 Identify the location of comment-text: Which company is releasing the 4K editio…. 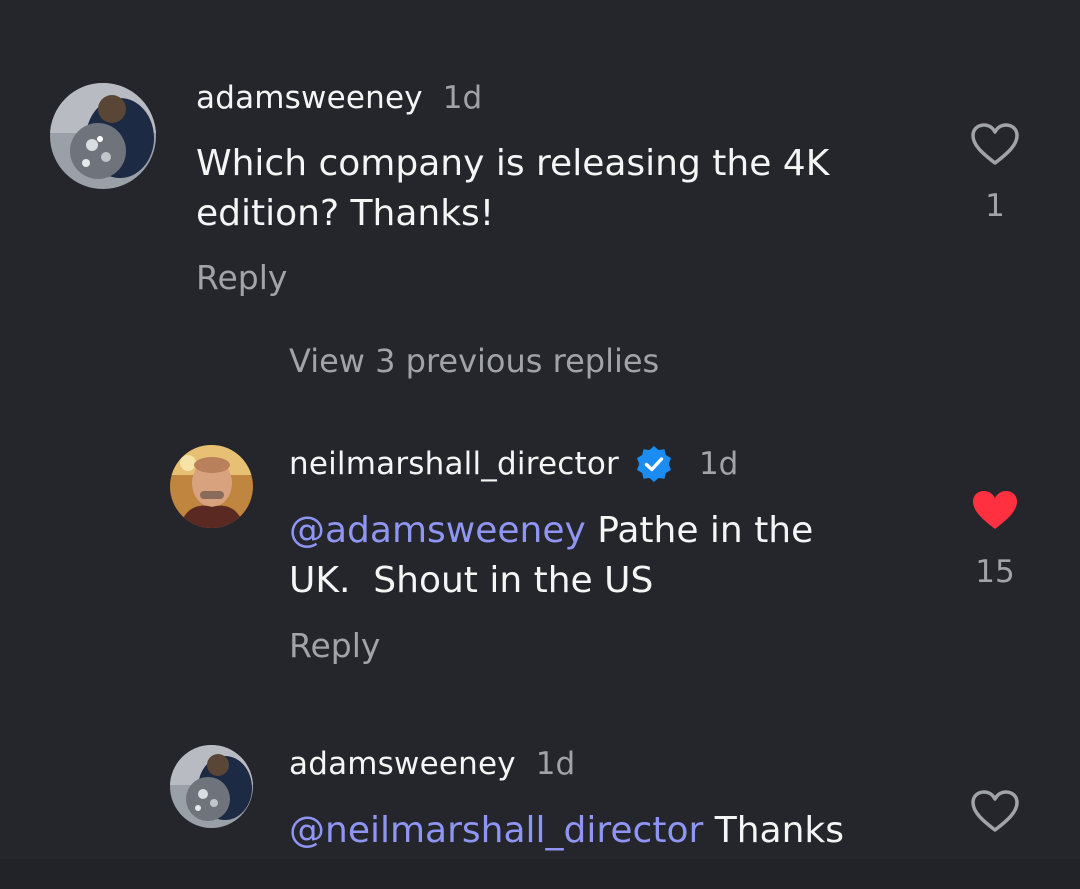
(556, 189).